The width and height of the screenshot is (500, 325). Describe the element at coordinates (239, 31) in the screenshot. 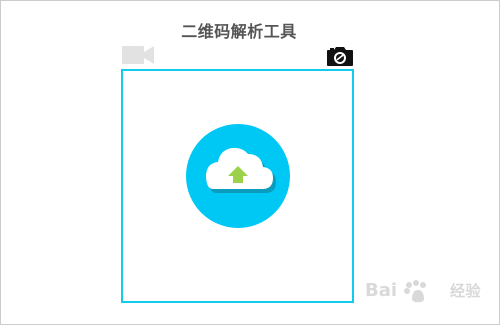

I see `page-title: 二维码解析工具` at that location.